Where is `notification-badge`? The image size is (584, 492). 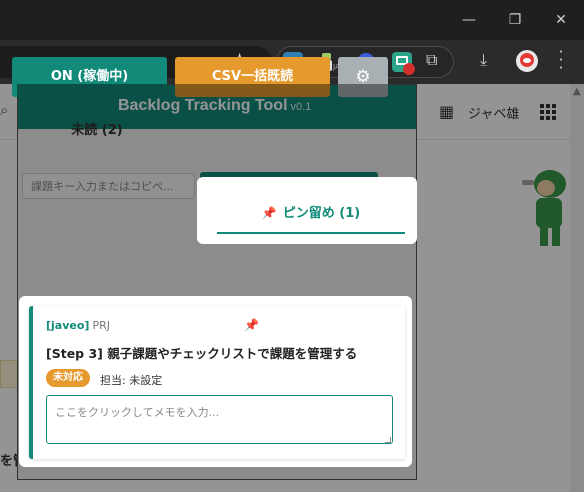 notification-badge is located at coordinates (409, 69).